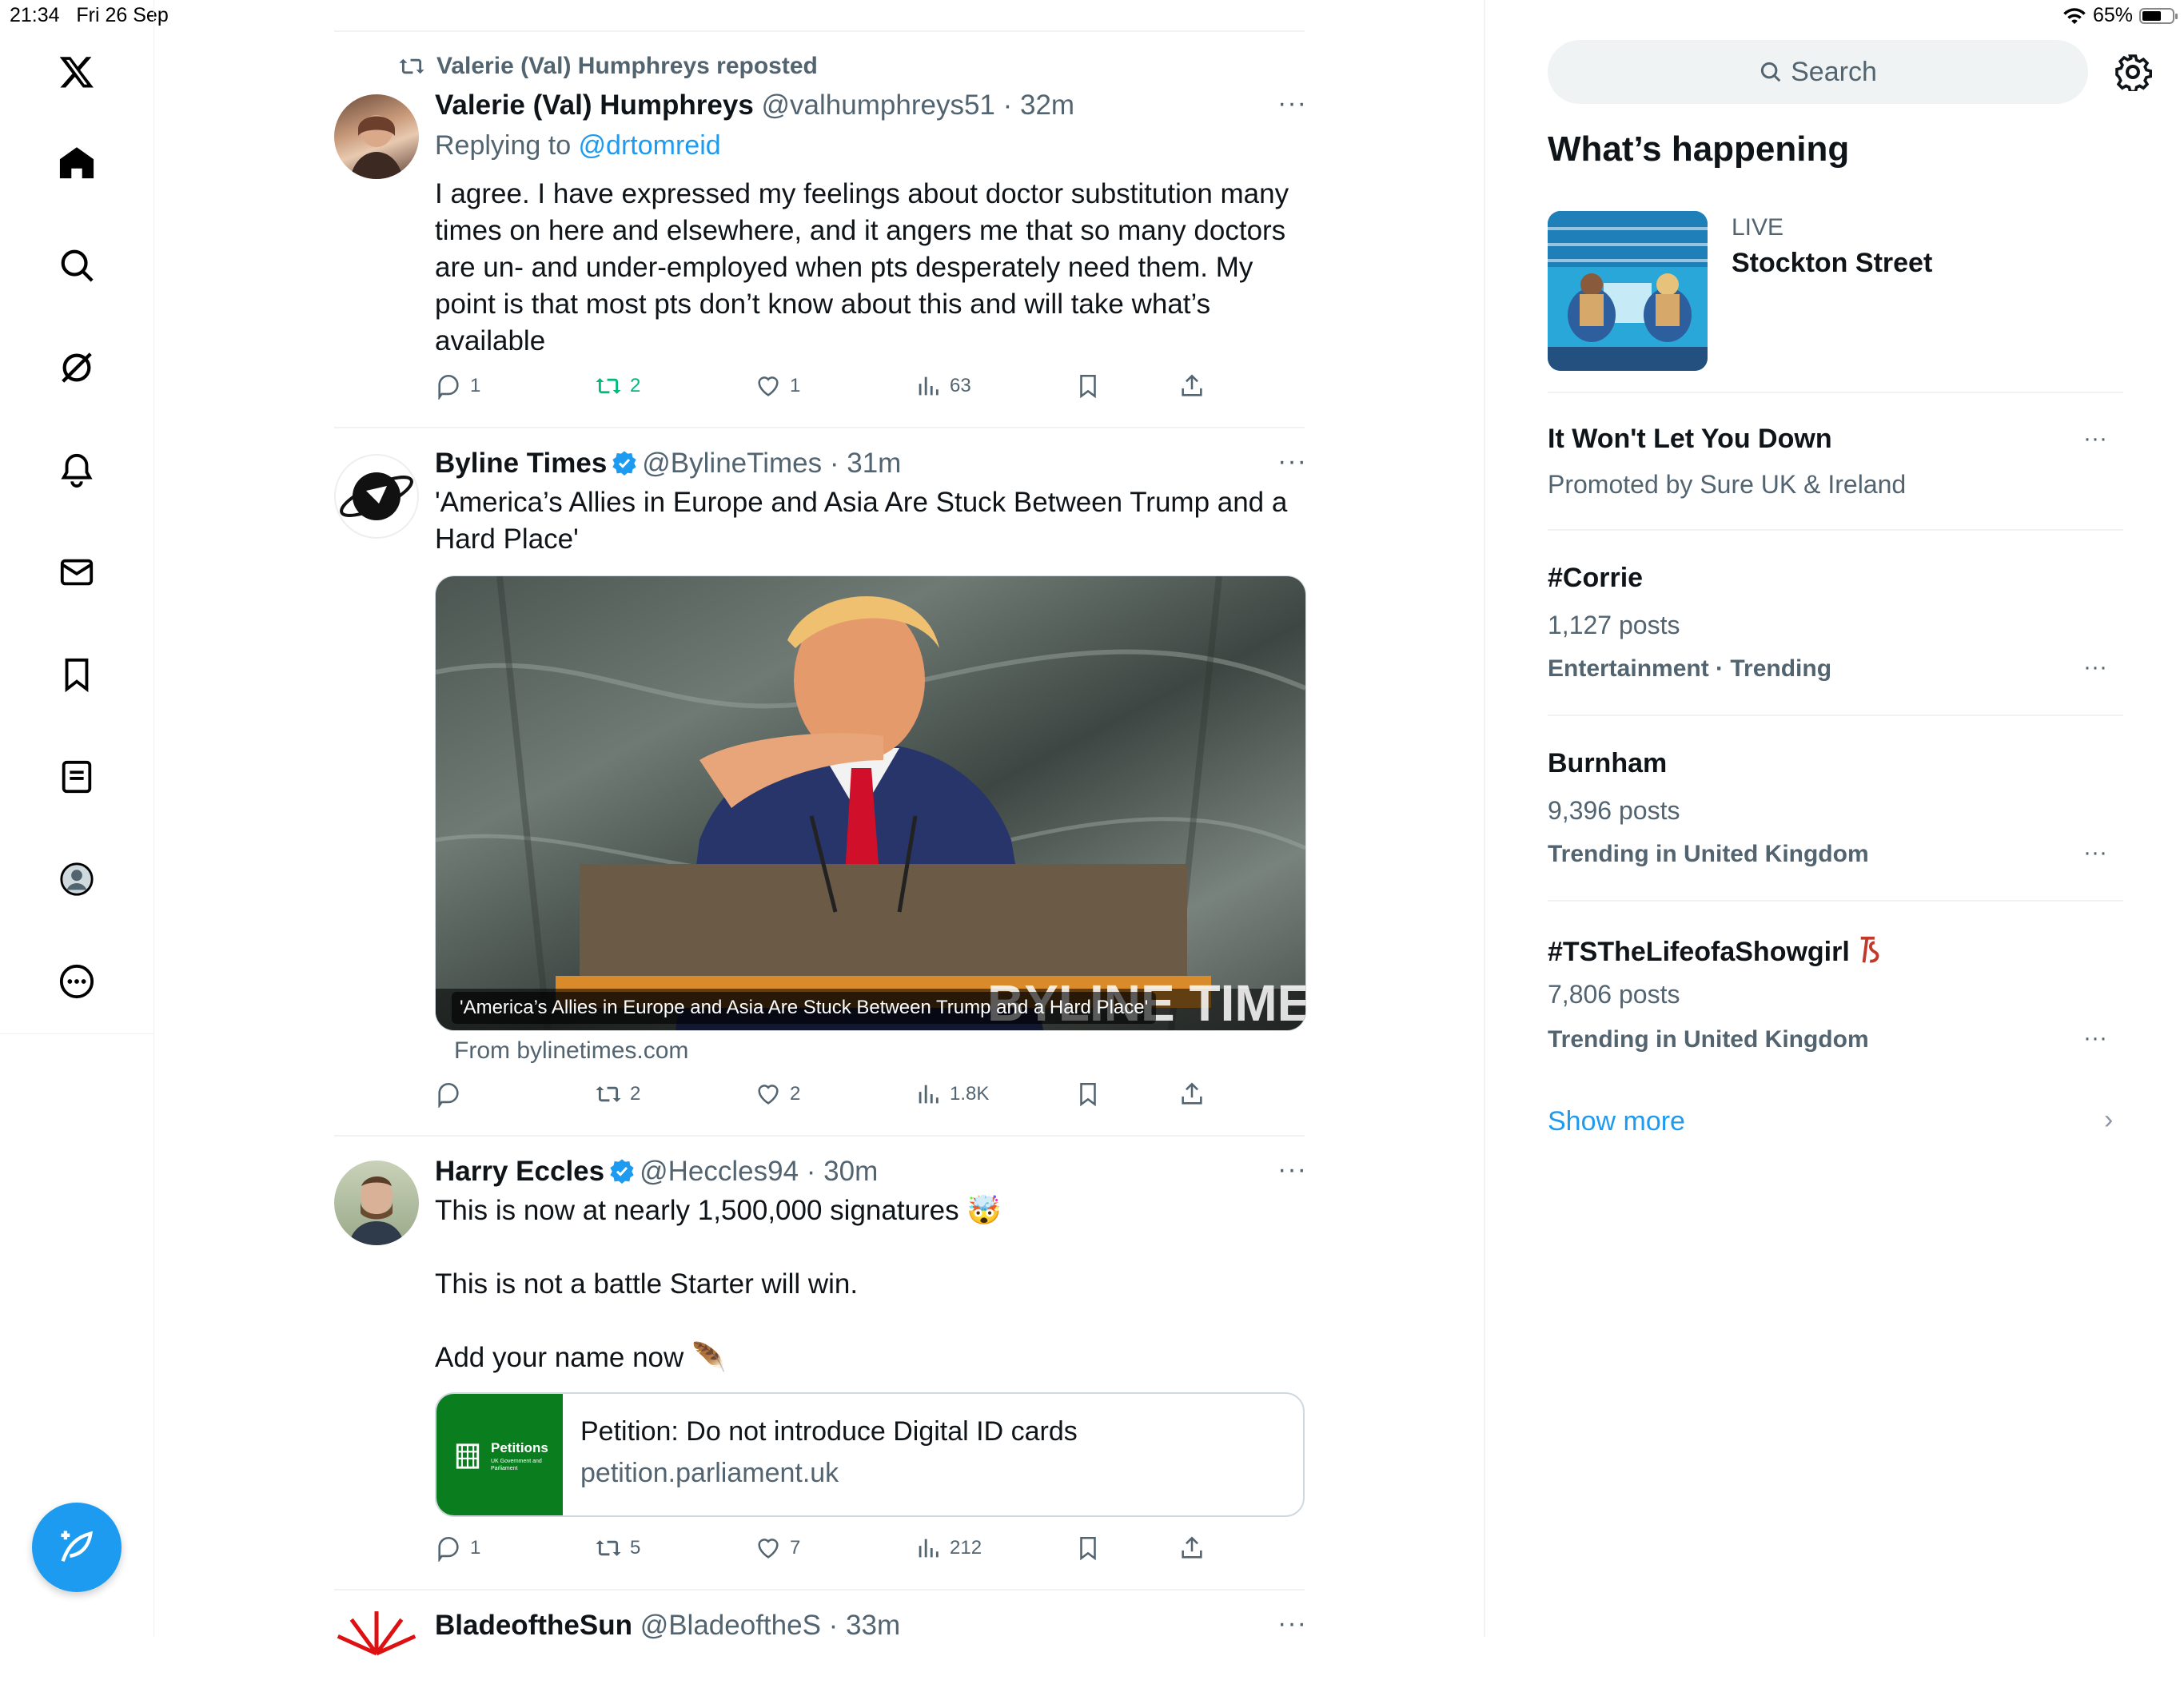  I want to click on views-icon, so click(929, 386).